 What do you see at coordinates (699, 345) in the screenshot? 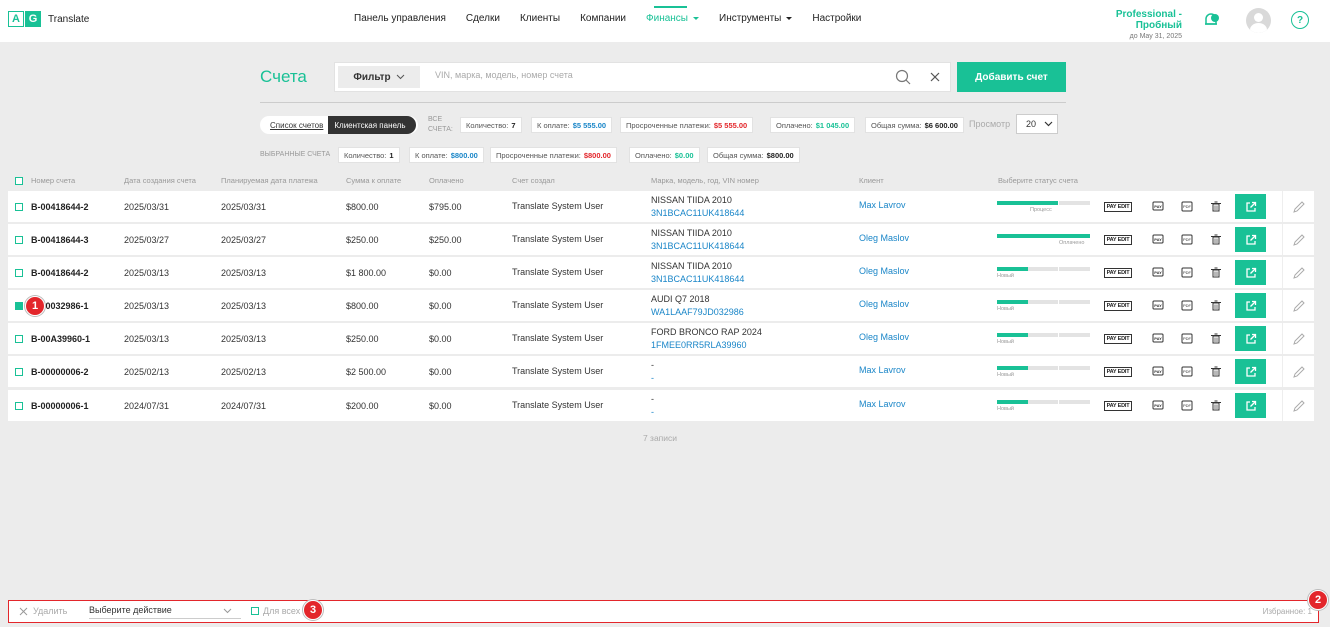
I see `vin-link: 1FMEE0RR5RLA39960` at bounding box center [699, 345].